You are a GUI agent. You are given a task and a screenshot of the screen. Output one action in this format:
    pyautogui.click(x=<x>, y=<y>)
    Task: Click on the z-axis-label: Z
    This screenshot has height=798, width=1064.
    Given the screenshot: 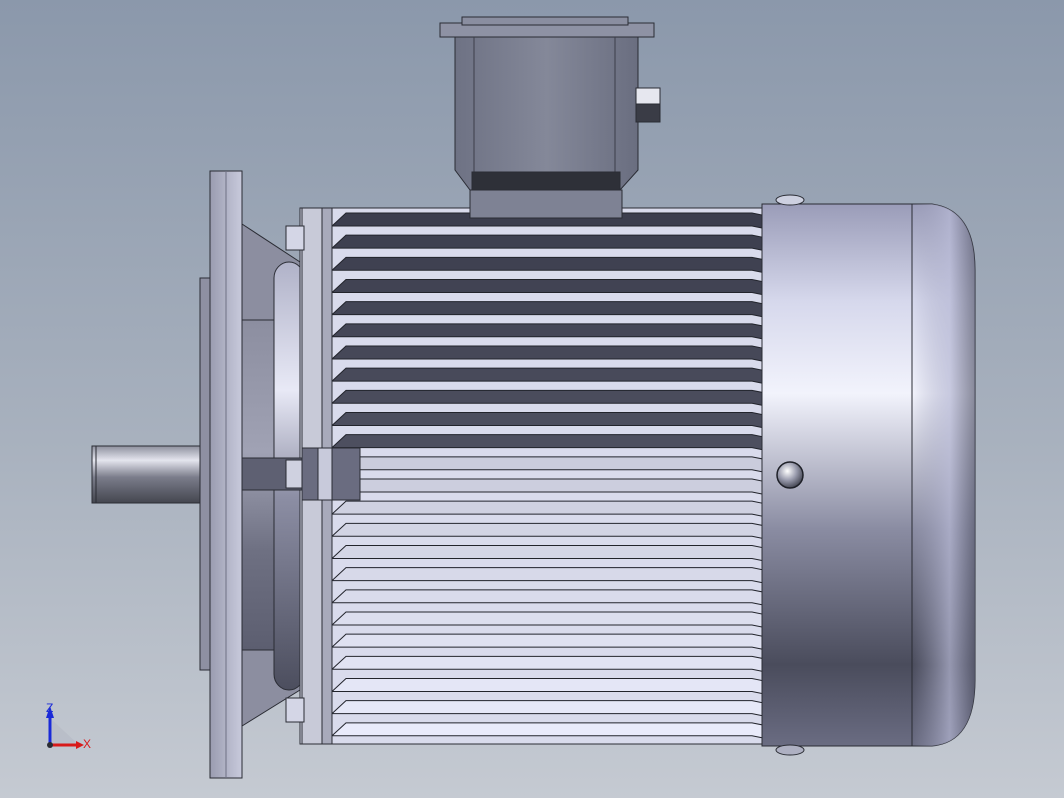 What is the action you would take?
    pyautogui.click(x=49, y=708)
    